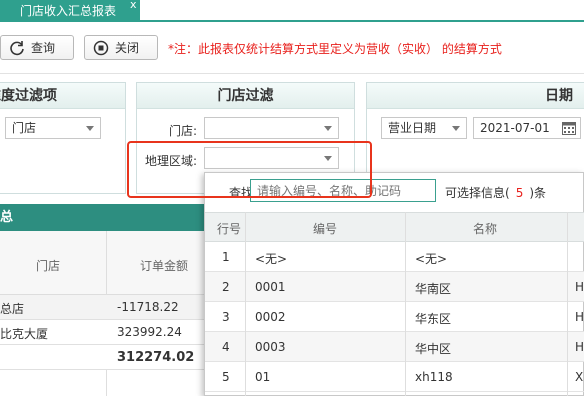 The image size is (584, 396). What do you see at coordinates (270, 287) in the screenshot?
I see `row-code: 0001` at bounding box center [270, 287].